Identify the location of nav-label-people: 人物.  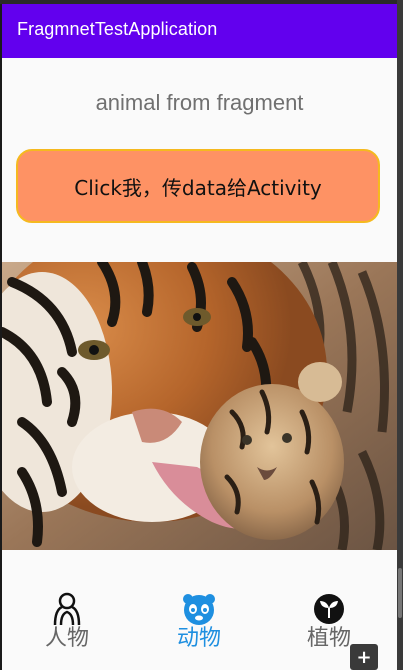
(66, 638).